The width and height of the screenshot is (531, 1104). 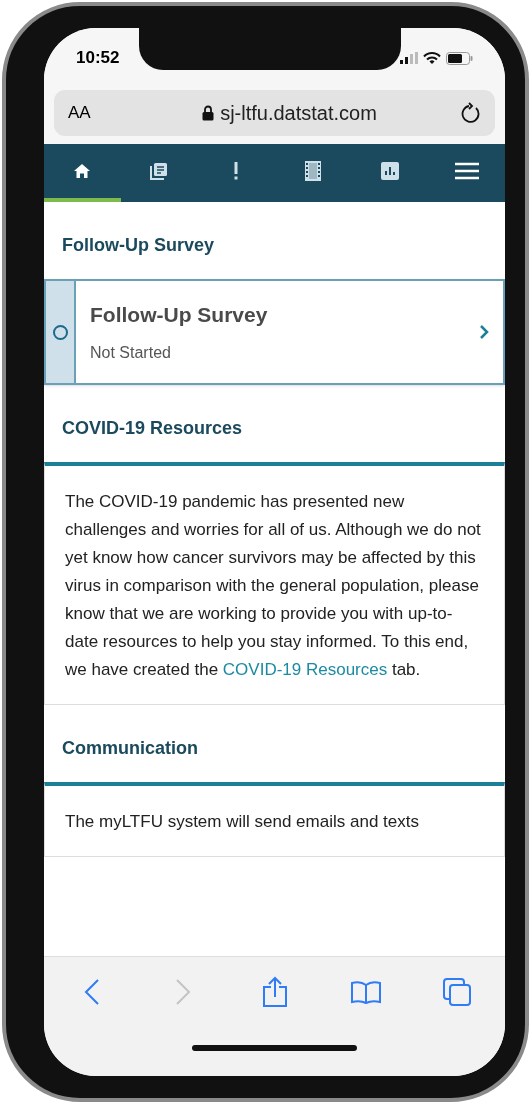 What do you see at coordinates (274, 992) in the screenshot?
I see `share-icon` at bounding box center [274, 992].